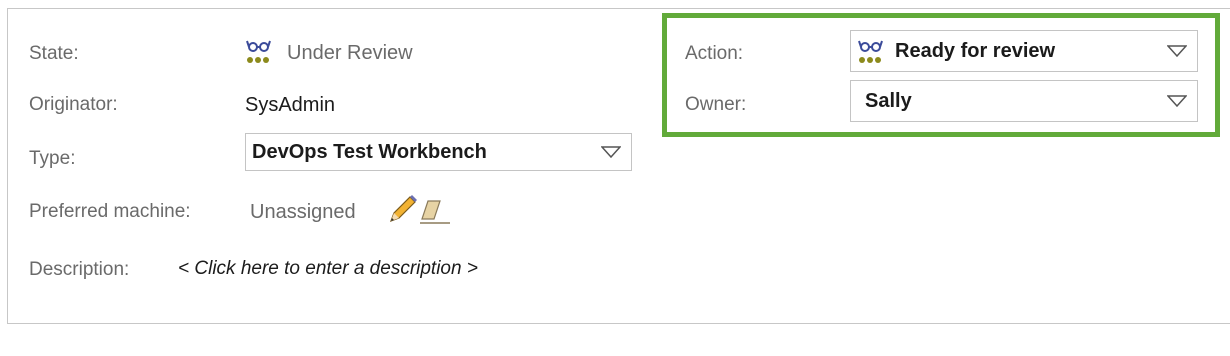 Image resolution: width=1230 pixels, height=356 pixels. Describe the element at coordinates (1024, 101) in the screenshot. I see `owner-select: Sally` at that location.